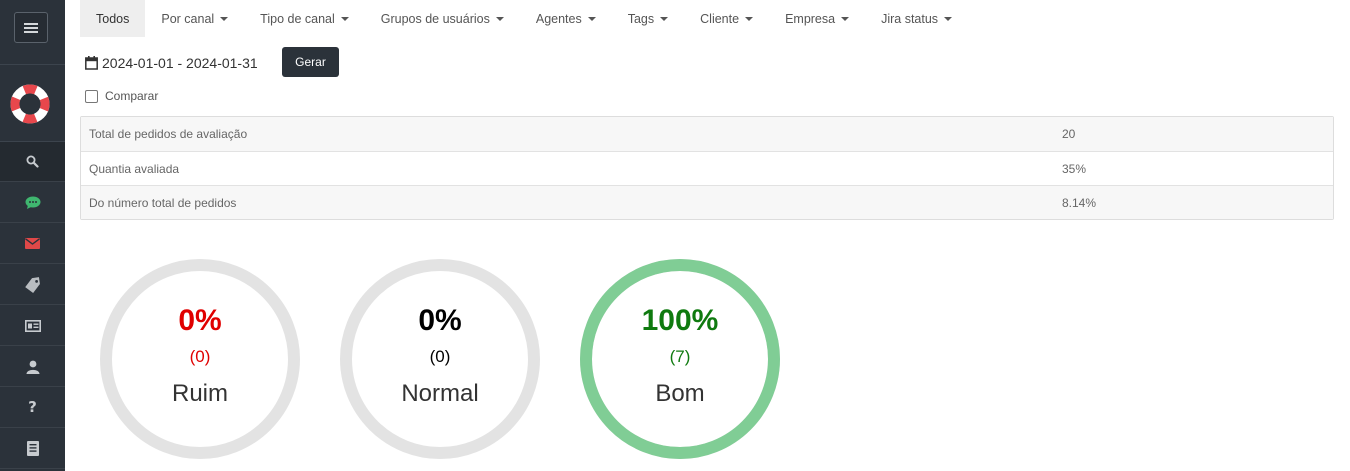  I want to click on sidebar-item-help: ?, so click(32, 408).